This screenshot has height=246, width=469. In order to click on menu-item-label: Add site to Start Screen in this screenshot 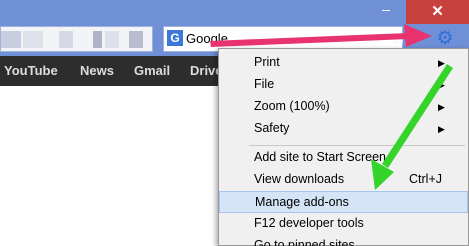, I will do `click(320, 157)`.